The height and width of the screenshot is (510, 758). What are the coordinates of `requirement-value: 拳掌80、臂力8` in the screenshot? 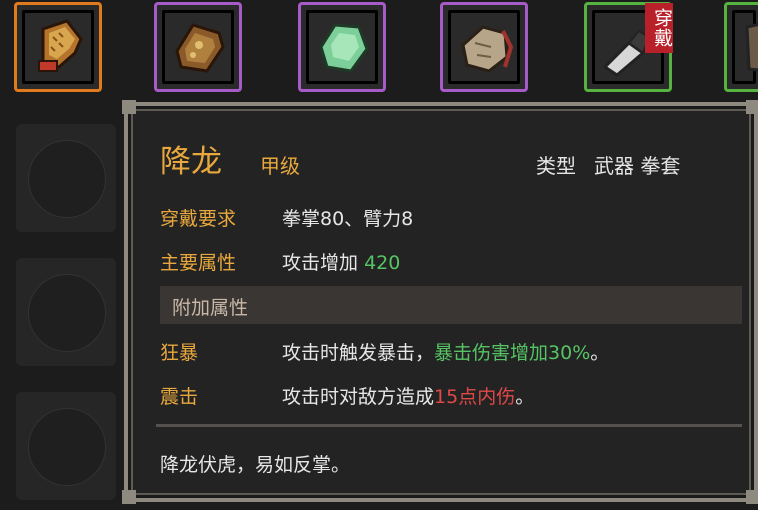 It's located at (348, 219).